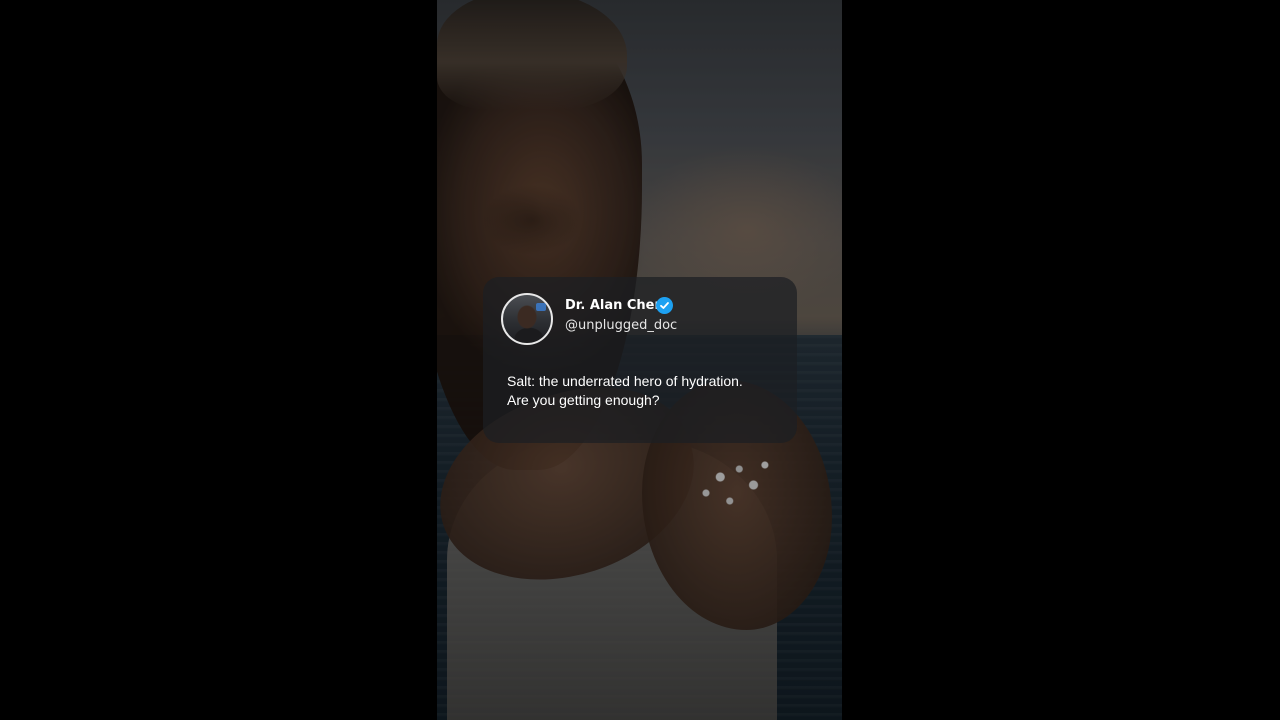 The image size is (1280, 720). Describe the element at coordinates (527, 319) in the screenshot. I see `avatar` at that location.